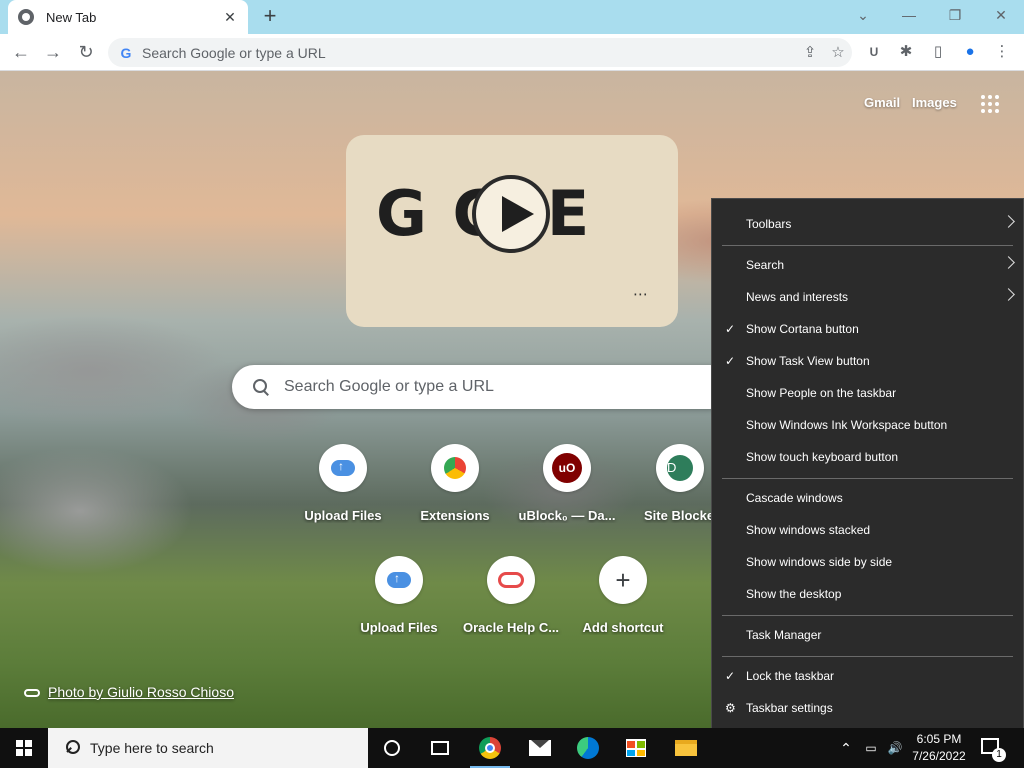 The width and height of the screenshot is (1024, 768). I want to click on menu-item-lock-taskbar: ✓ Lock the taskbar, so click(867, 676).